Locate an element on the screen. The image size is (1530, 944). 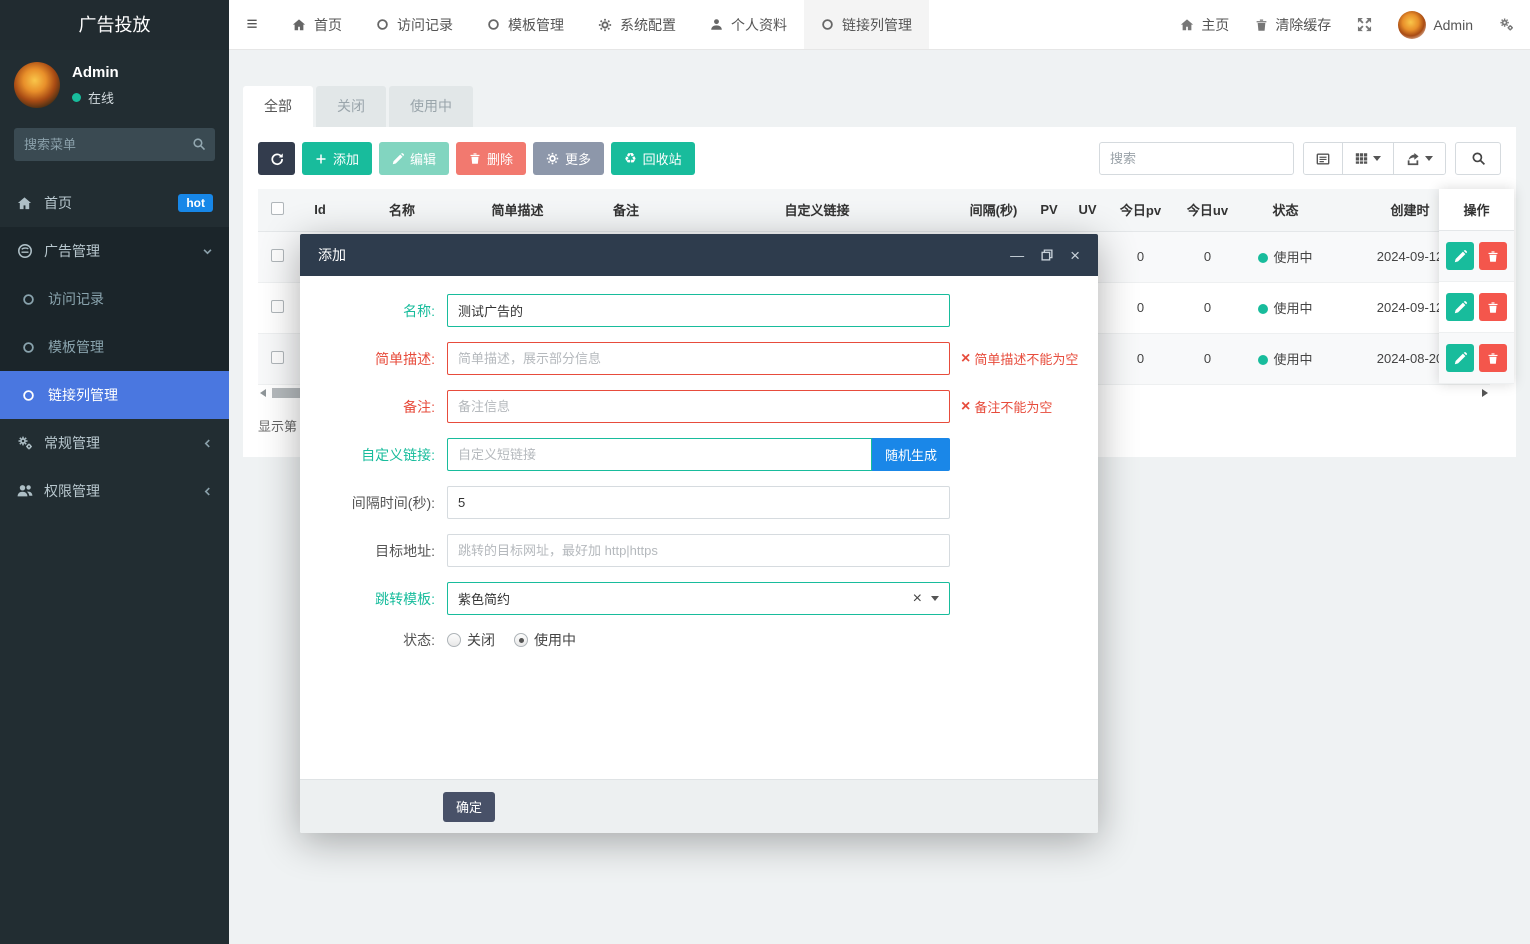
filter-tab-in-use: 使用中 is located at coordinates (431, 106).